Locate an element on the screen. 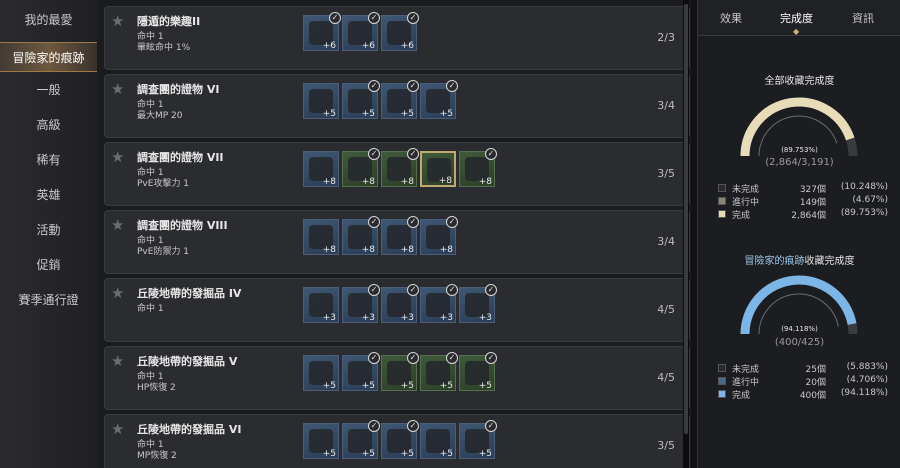 The width and height of the screenshot is (900, 468). collection-row: ★ 丘陵地帶的發掘品 VI 命中 1 MP恢復 2 +5 +5 ✓ +5 ✓ +5 +5 ✓ 3/5 is located at coordinates (397, 441).